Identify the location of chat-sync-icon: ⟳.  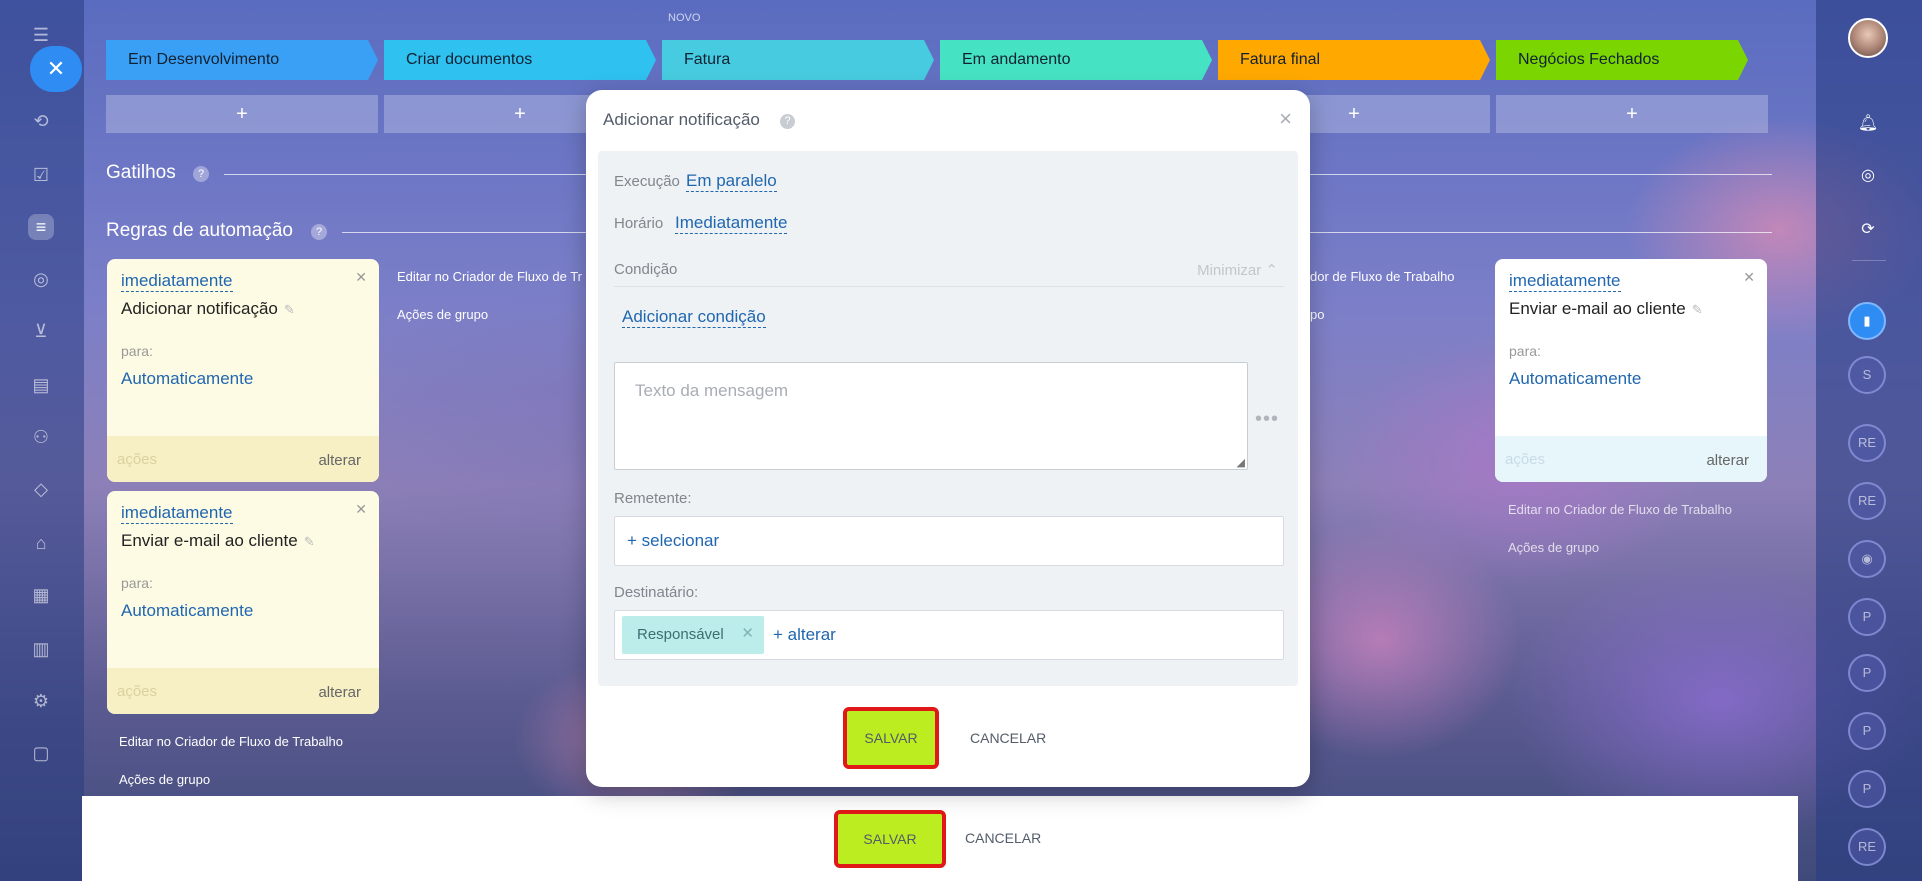
(1868, 230).